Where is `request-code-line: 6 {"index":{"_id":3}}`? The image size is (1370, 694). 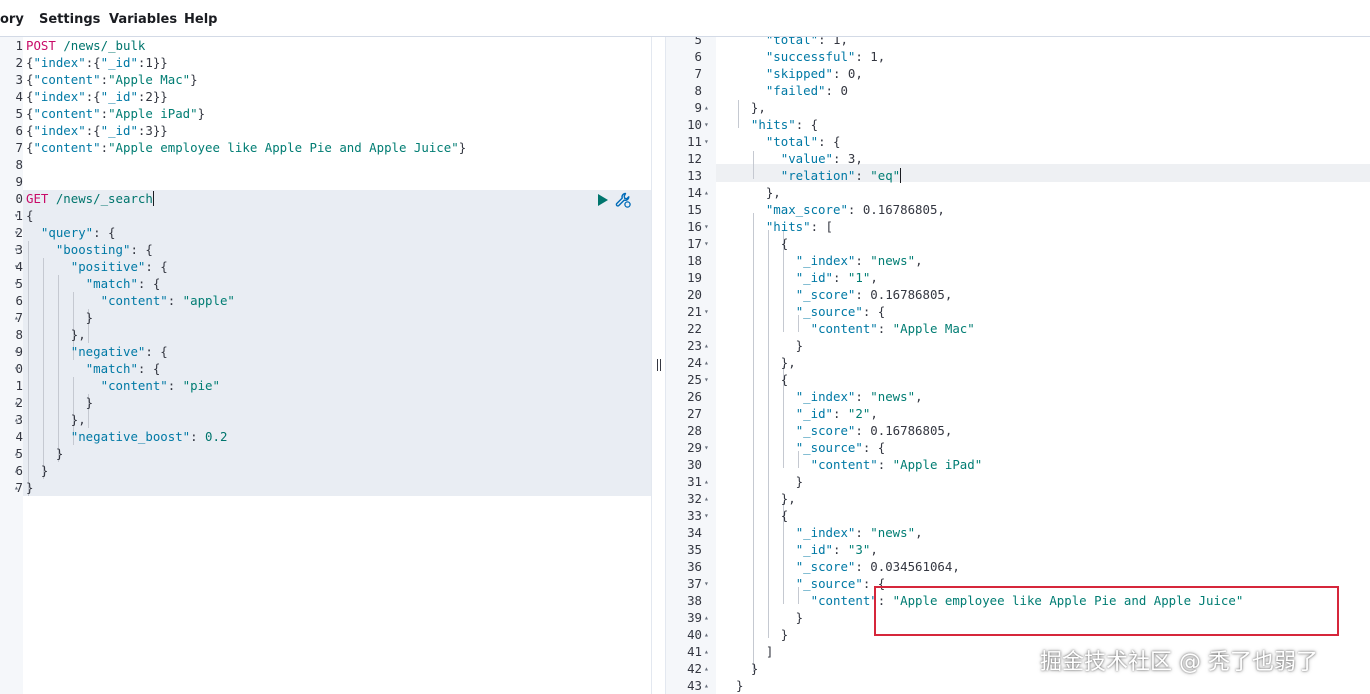 request-code-line: 6 {"index":{"_id":3}} is located at coordinates (325, 130).